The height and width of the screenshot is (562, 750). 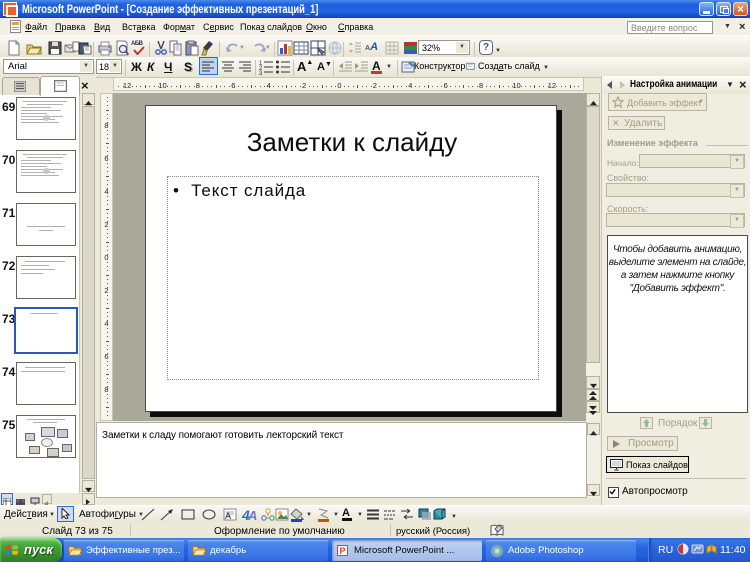 What do you see at coordinates (261, 73) in the screenshot?
I see `svg-text: 3` at bounding box center [261, 73].